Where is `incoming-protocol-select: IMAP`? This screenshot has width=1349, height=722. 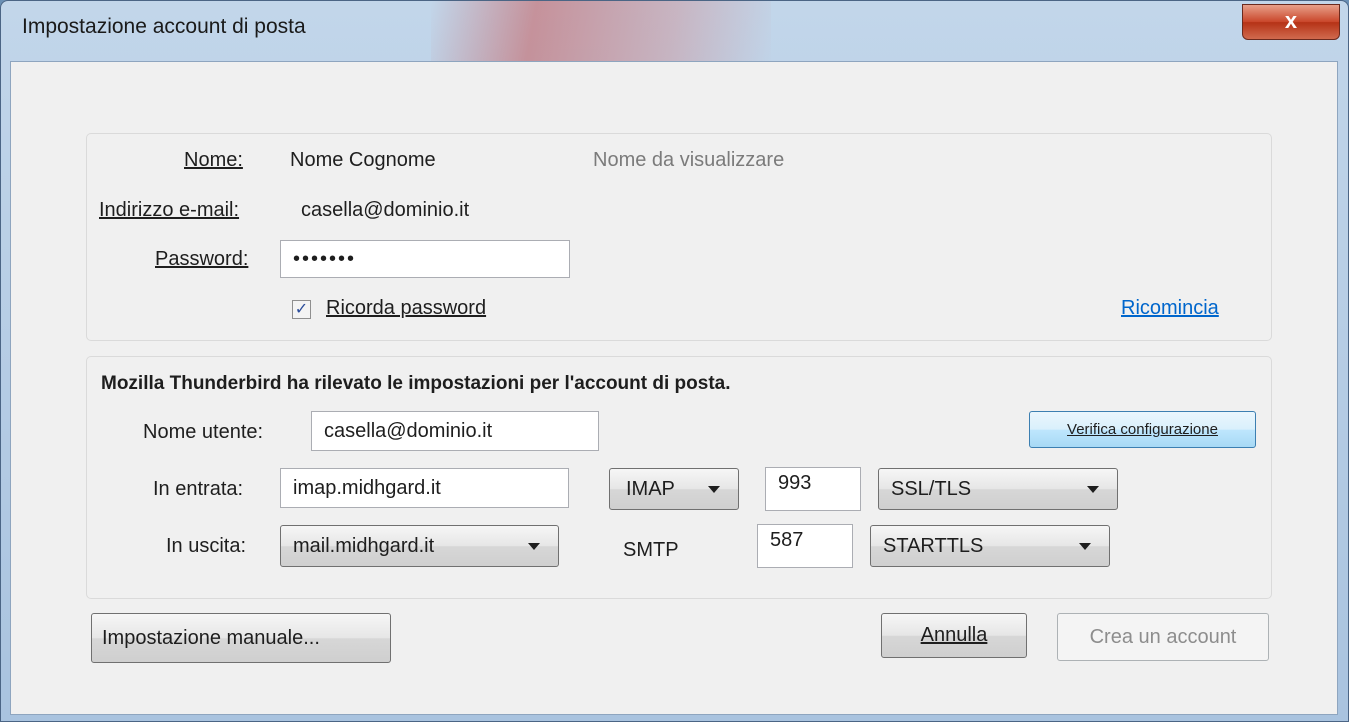 incoming-protocol-select: IMAP is located at coordinates (674, 489).